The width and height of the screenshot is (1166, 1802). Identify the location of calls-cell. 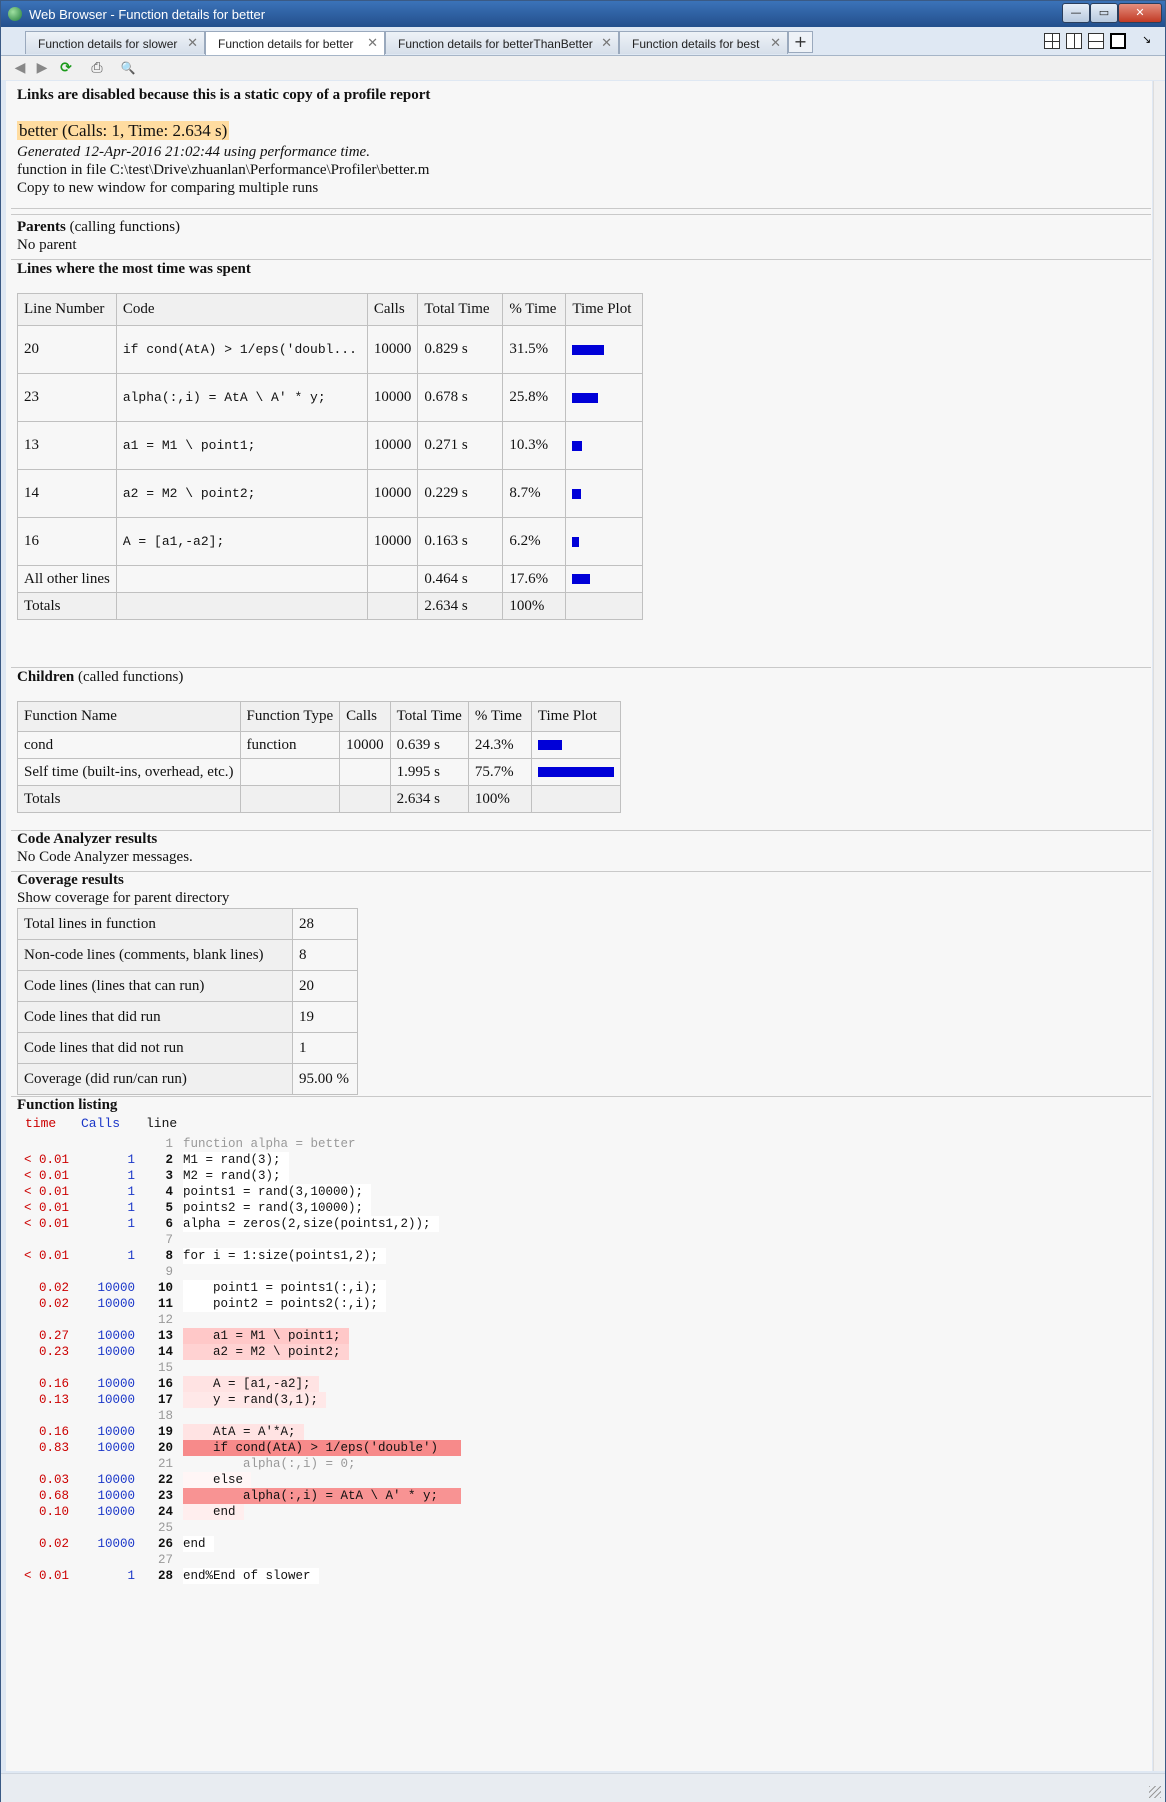
(392, 606).